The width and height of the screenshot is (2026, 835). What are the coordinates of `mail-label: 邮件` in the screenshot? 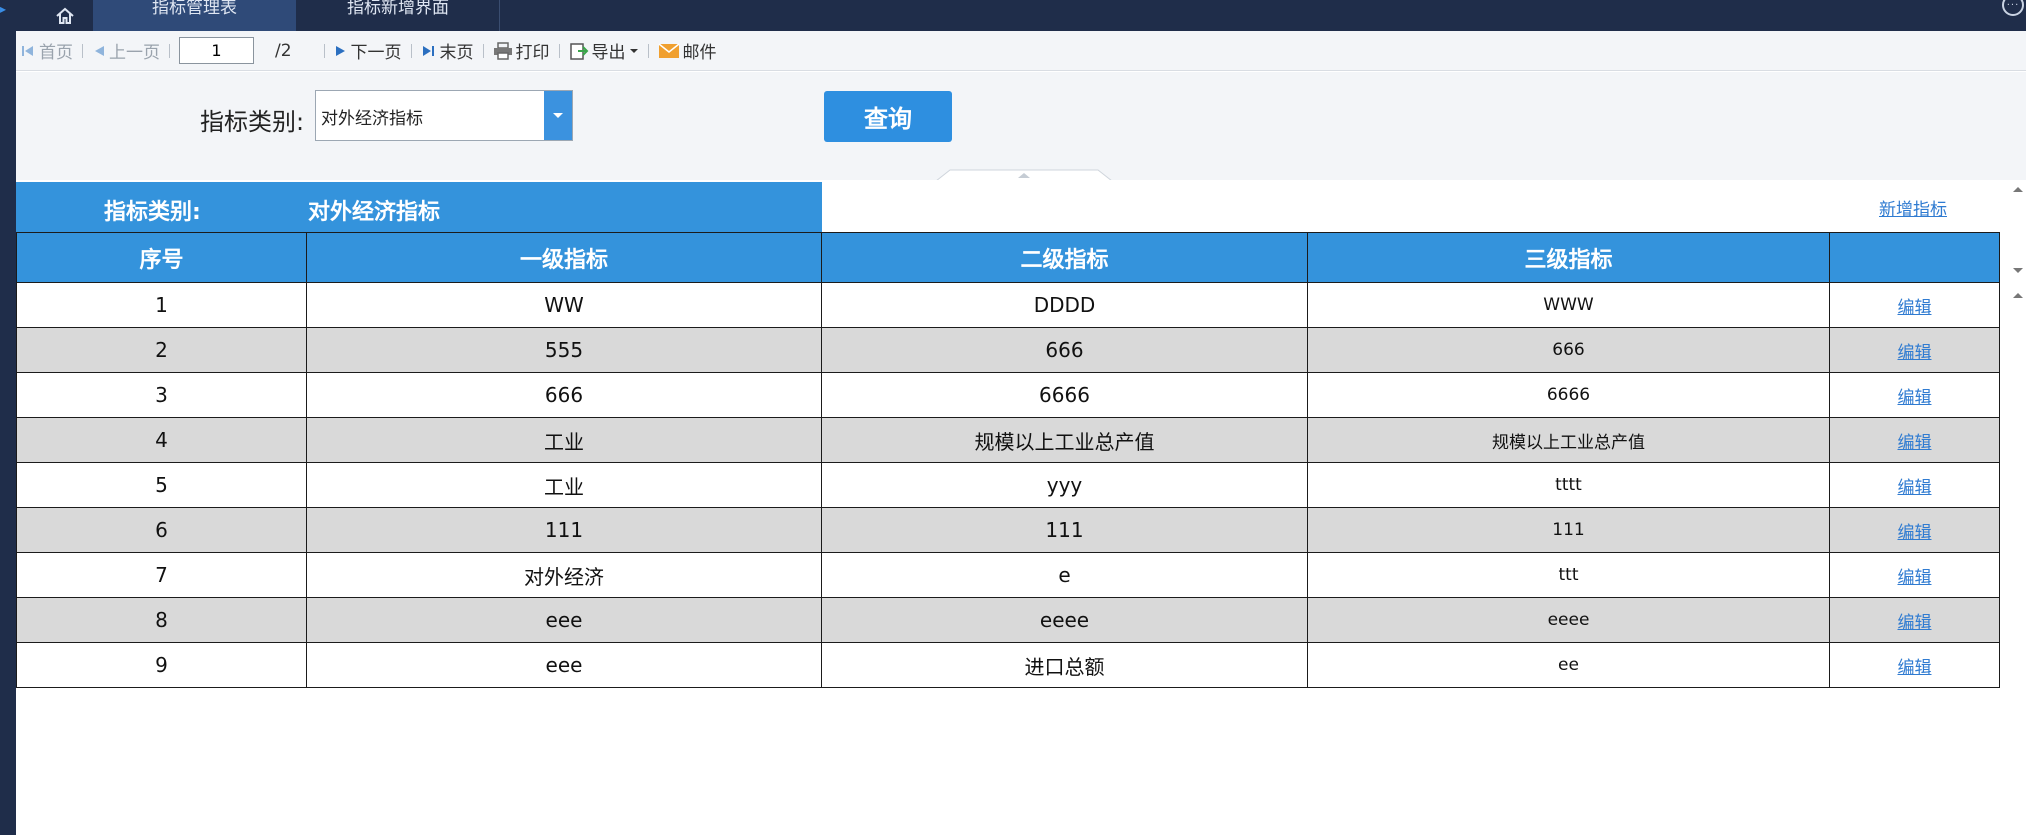 It's located at (699, 53).